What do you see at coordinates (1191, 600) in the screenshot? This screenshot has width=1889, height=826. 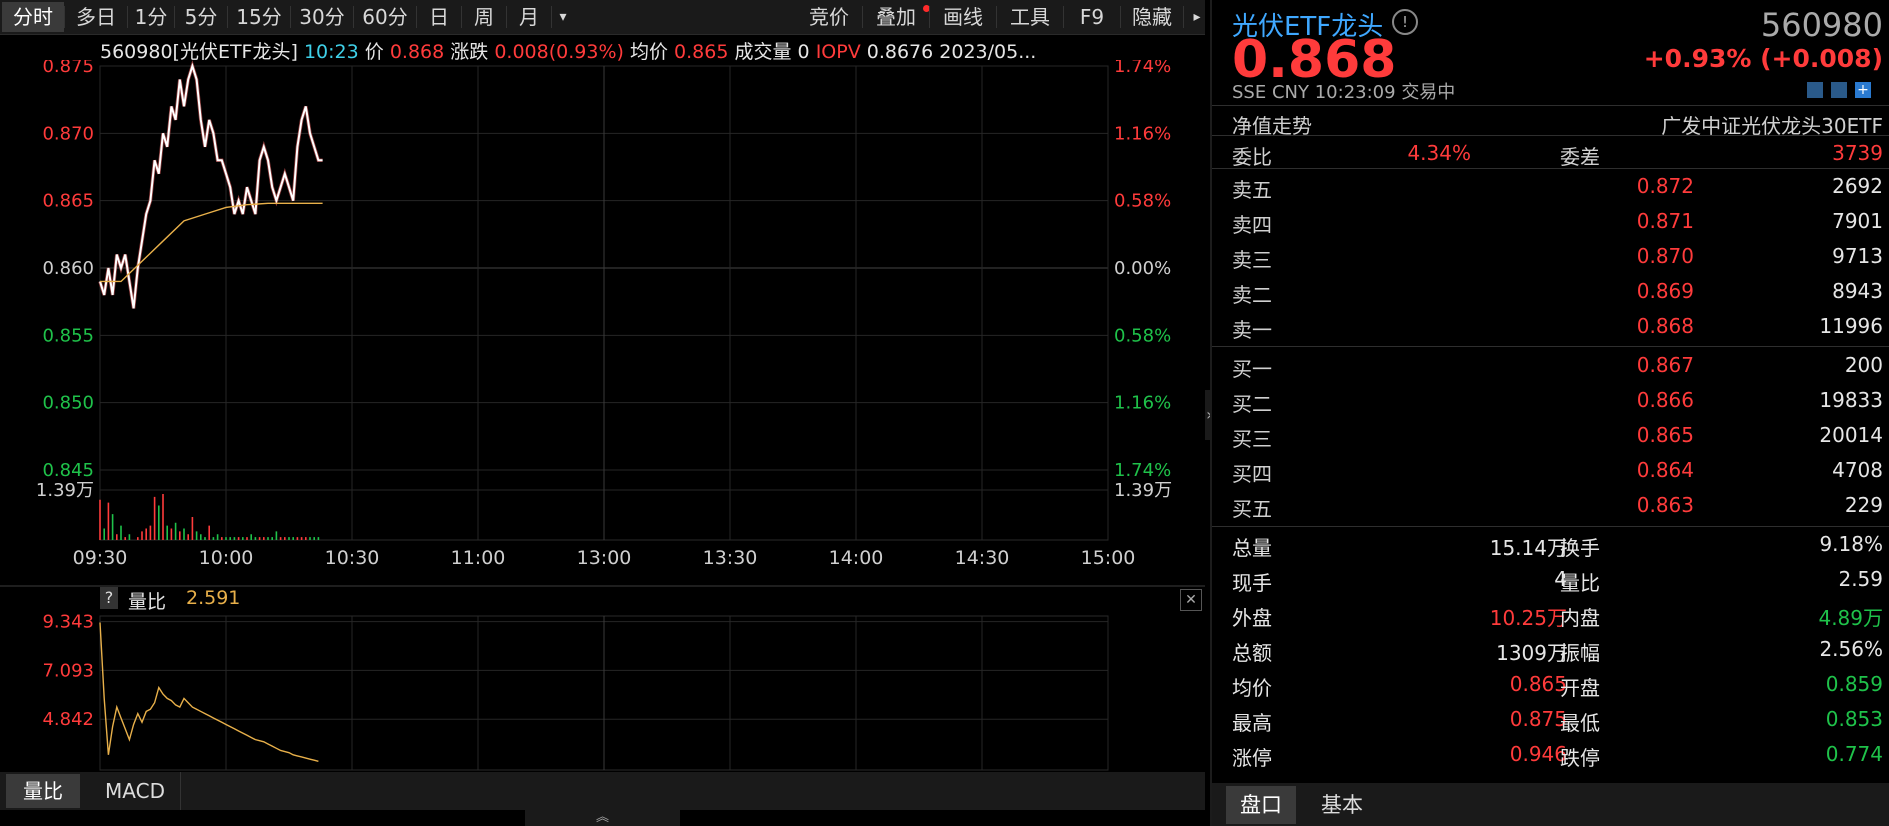 I see `close-icon: ✕` at bounding box center [1191, 600].